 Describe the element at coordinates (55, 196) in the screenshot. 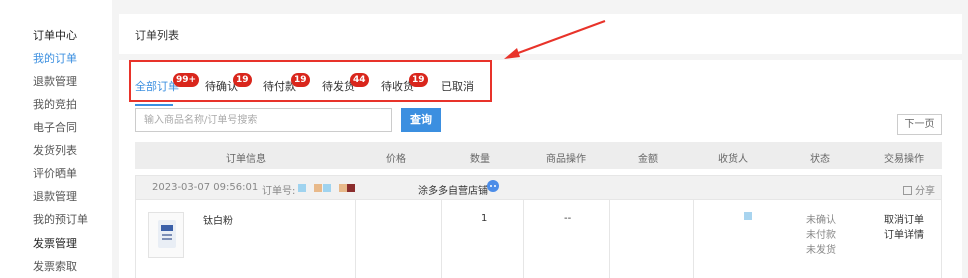

I see `sidebar-item-refund-management-2: 退款管理` at that location.